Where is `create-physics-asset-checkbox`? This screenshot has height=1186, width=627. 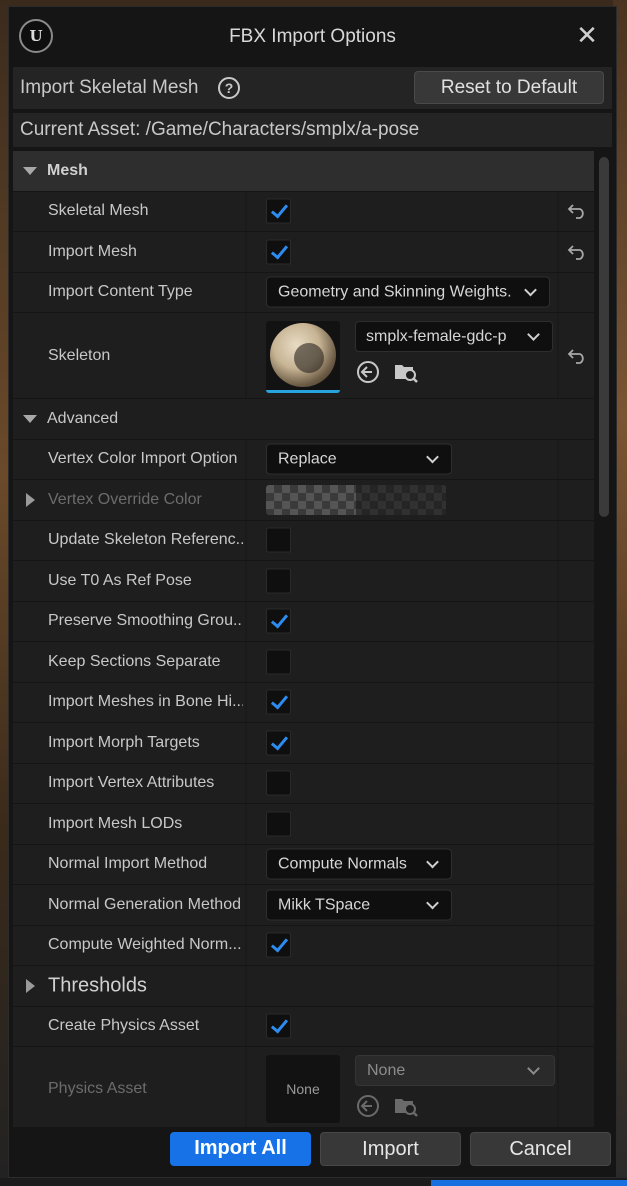 create-physics-asset-checkbox is located at coordinates (278, 1026).